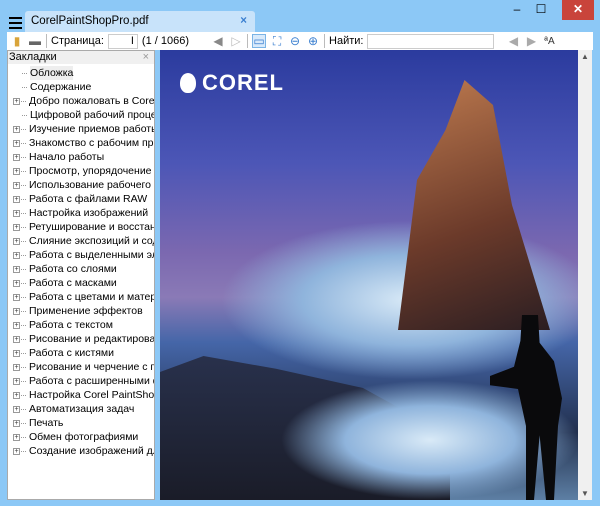  I want to click on bookmark-item: + Работа с цветами и материалами, so click(81, 297).